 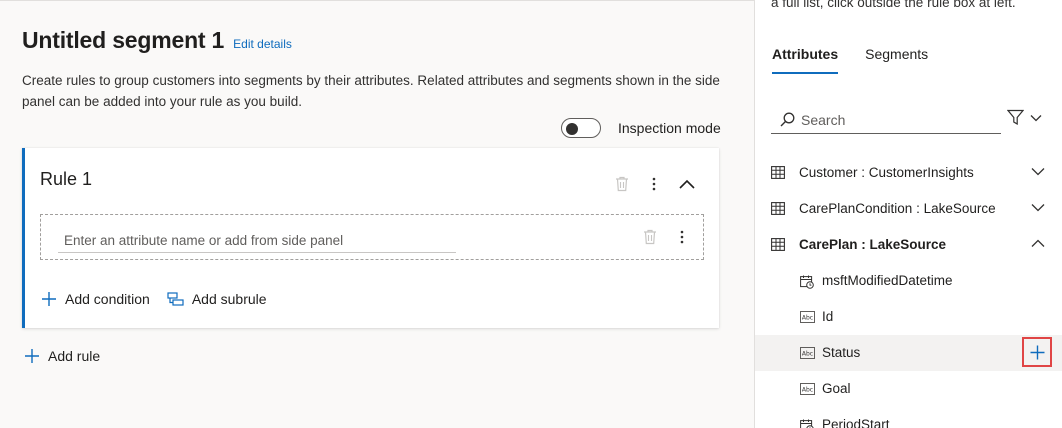 I want to click on add-subrule-button: Add subrule, so click(x=217, y=299).